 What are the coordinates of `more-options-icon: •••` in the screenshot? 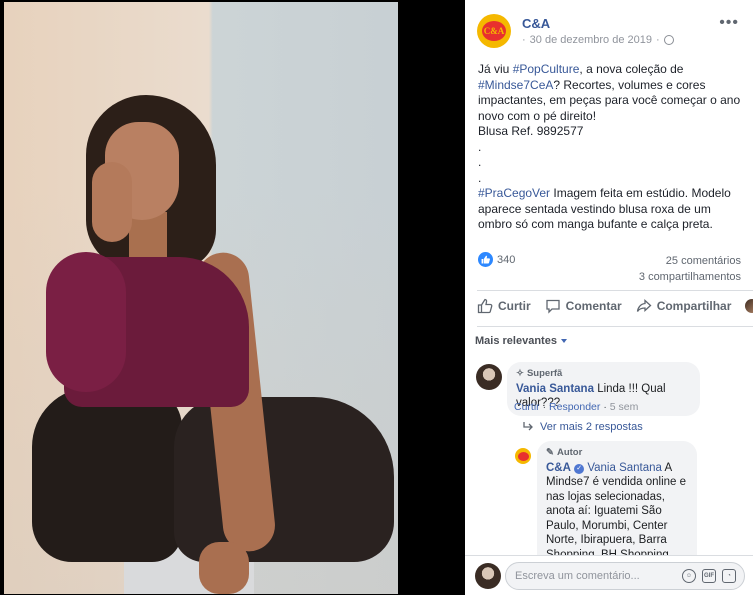 It's located at (729, 23).